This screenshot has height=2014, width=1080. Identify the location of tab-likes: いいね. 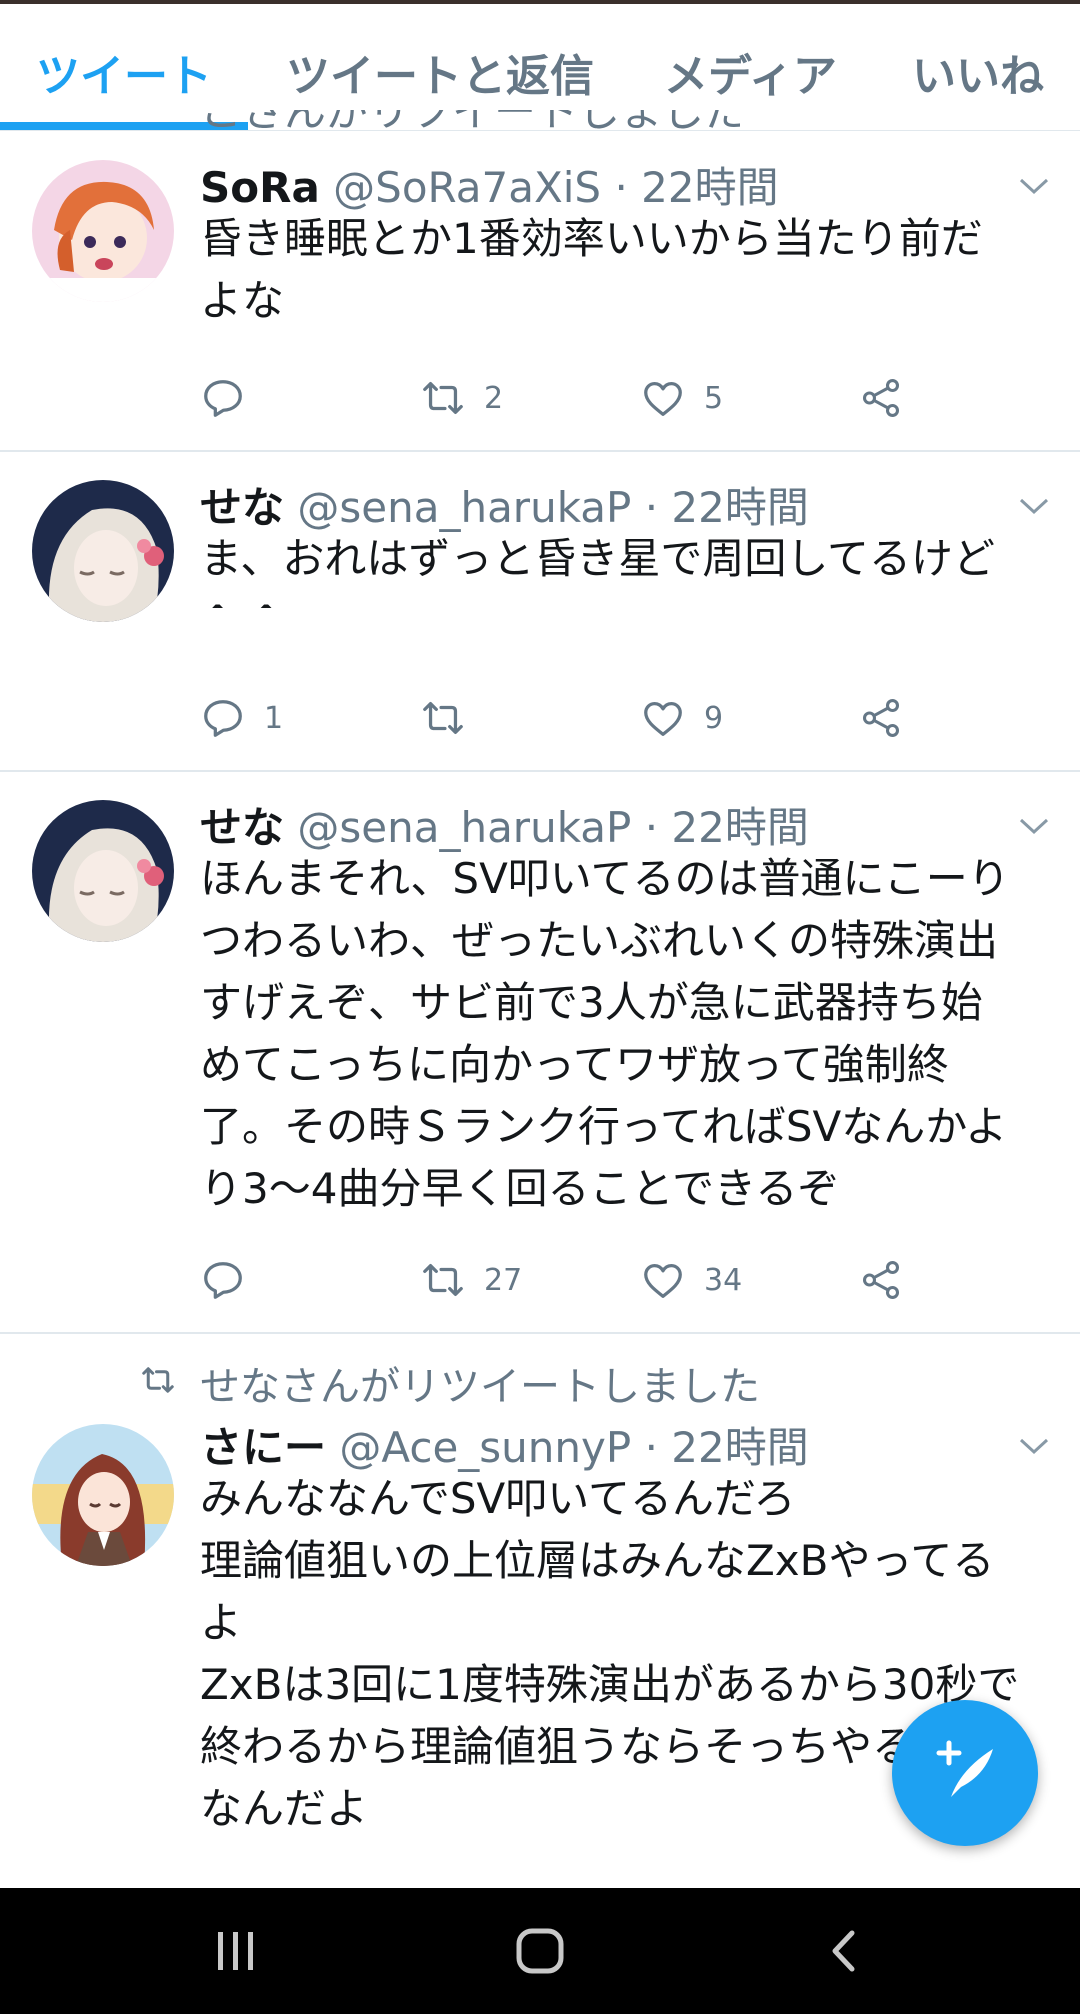
(978, 72).